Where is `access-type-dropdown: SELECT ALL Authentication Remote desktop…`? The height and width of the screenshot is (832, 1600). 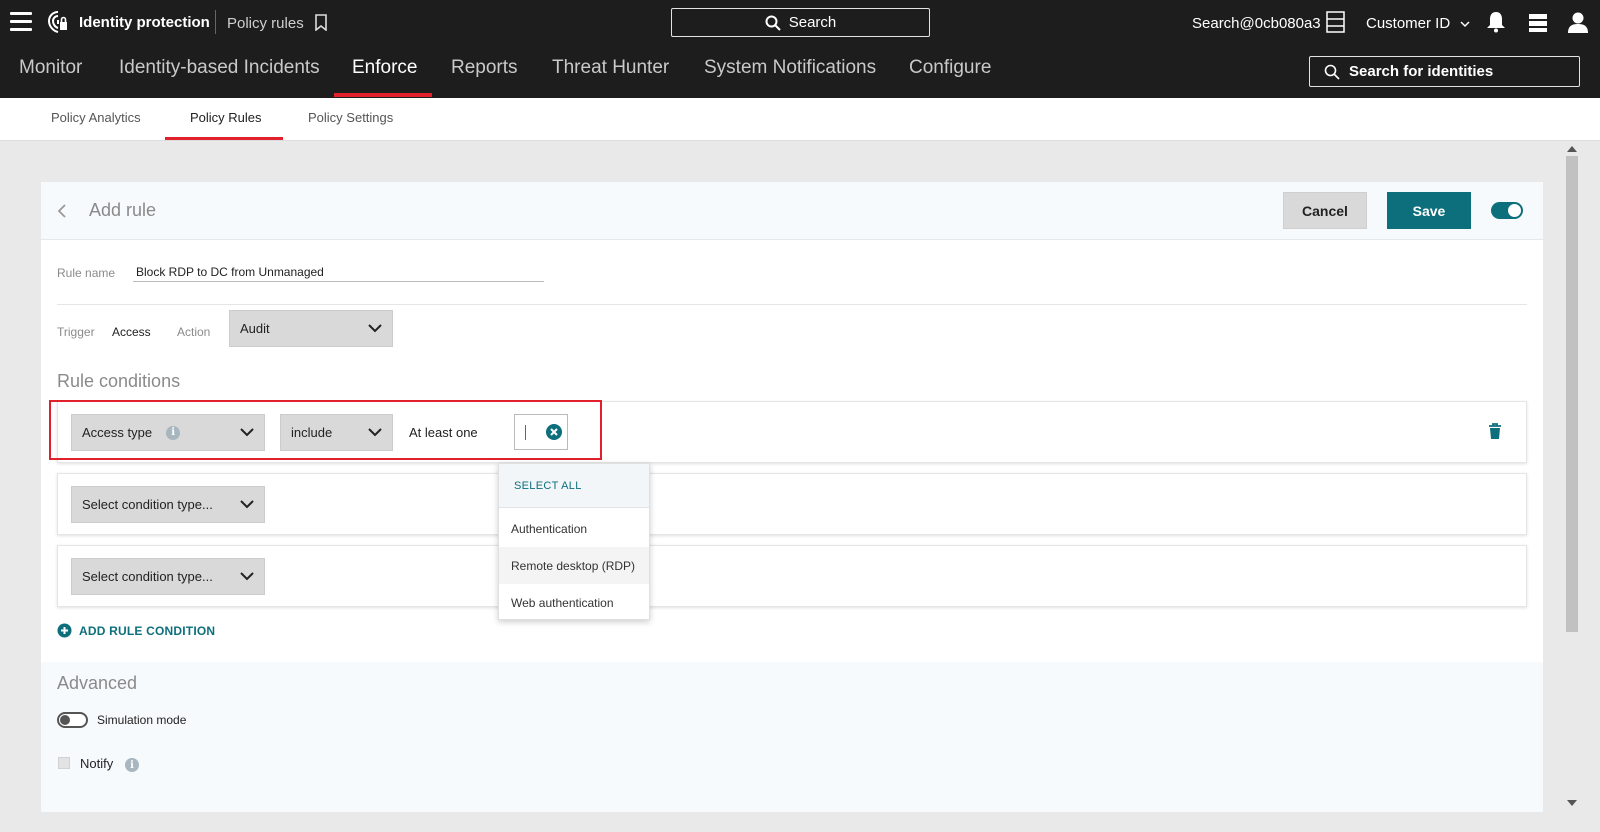
access-type-dropdown: SELECT ALL Authentication Remote desktop… is located at coordinates (574, 541).